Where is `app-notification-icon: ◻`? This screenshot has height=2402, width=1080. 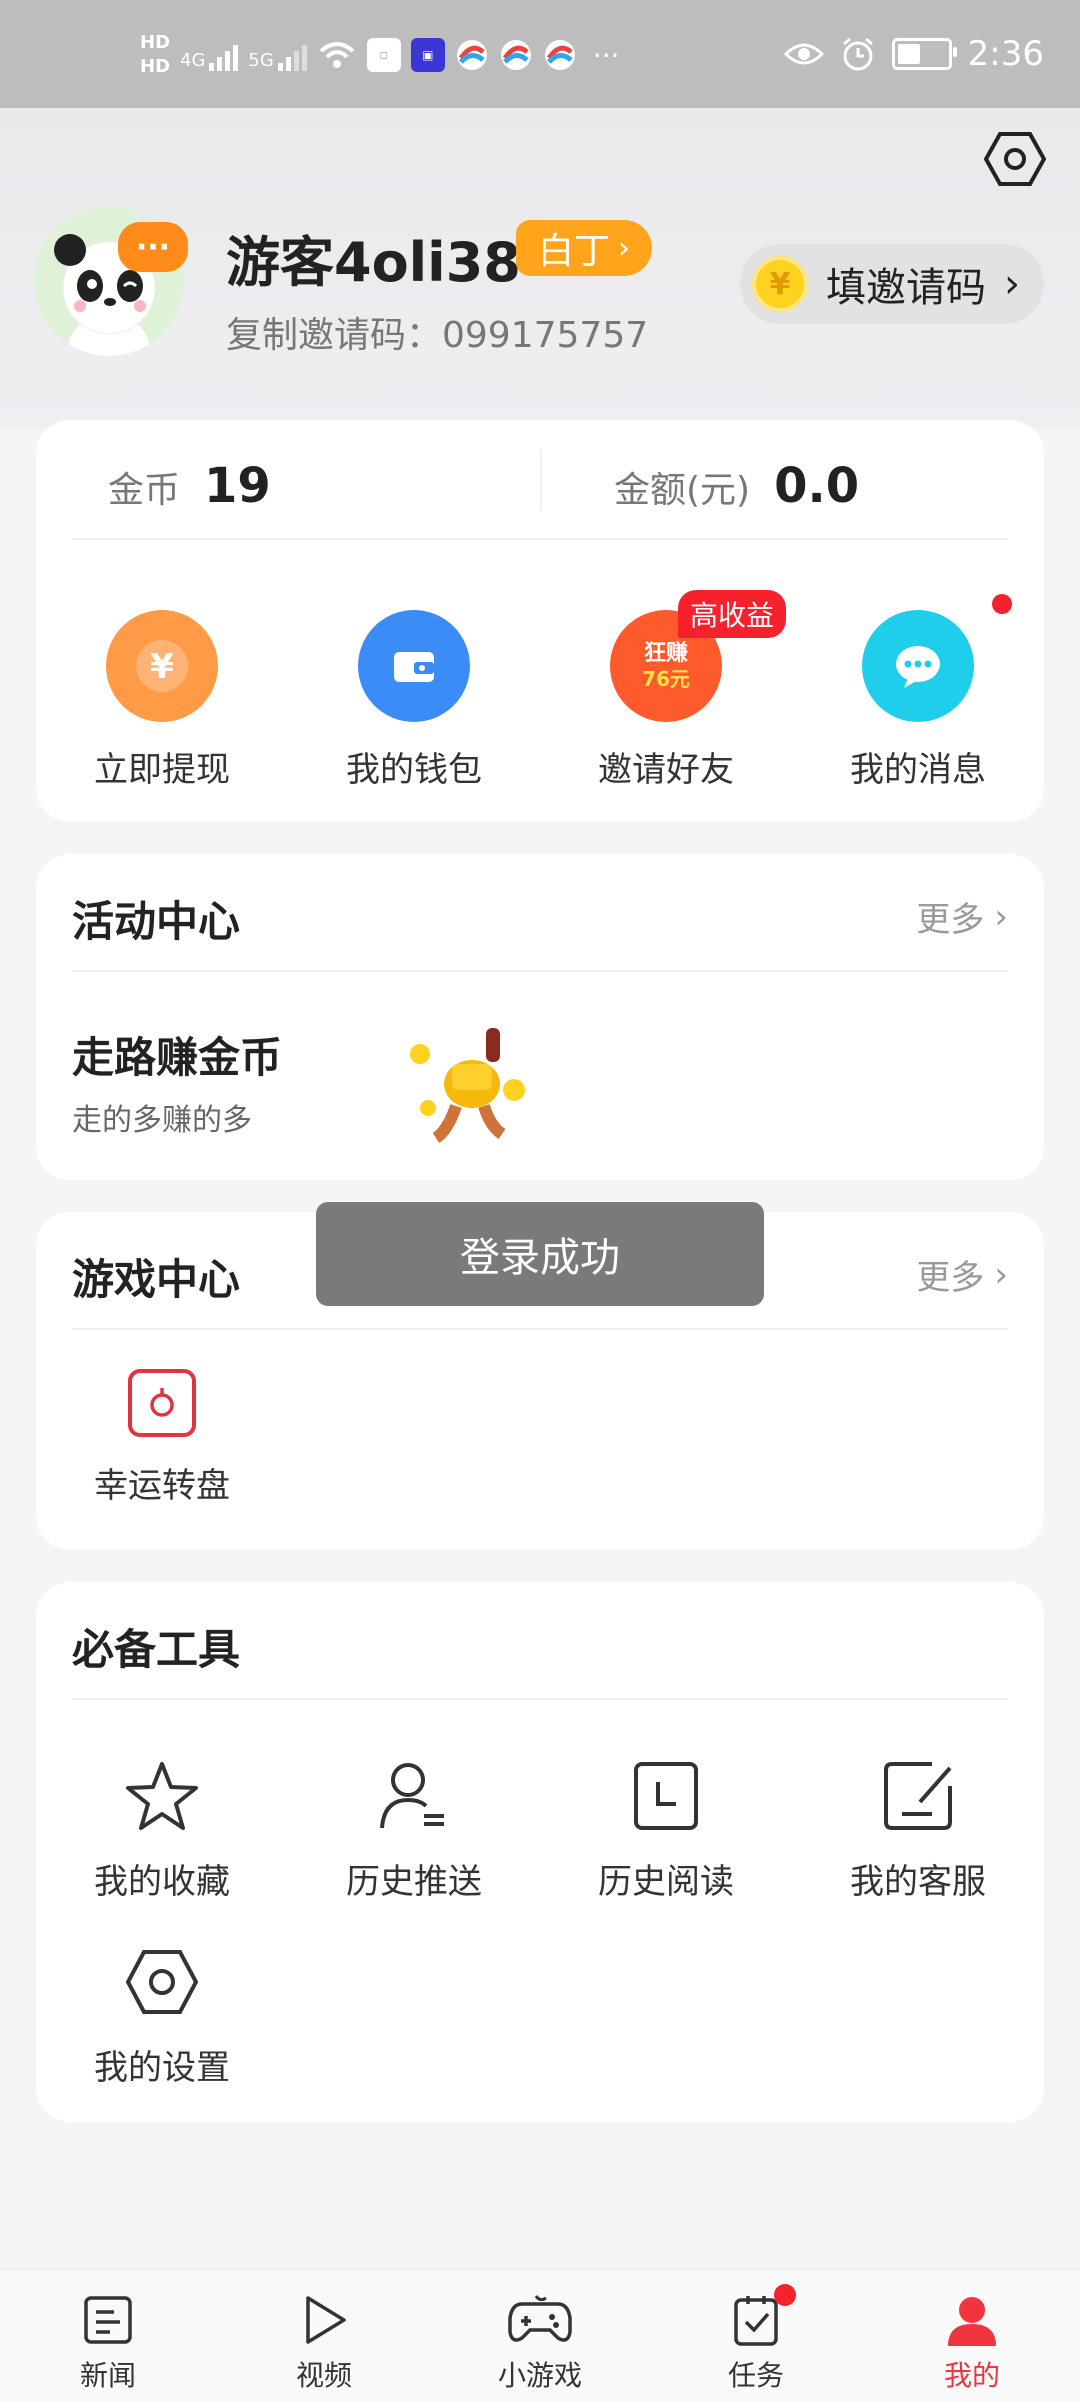
app-notification-icon: ◻ is located at coordinates (383, 55).